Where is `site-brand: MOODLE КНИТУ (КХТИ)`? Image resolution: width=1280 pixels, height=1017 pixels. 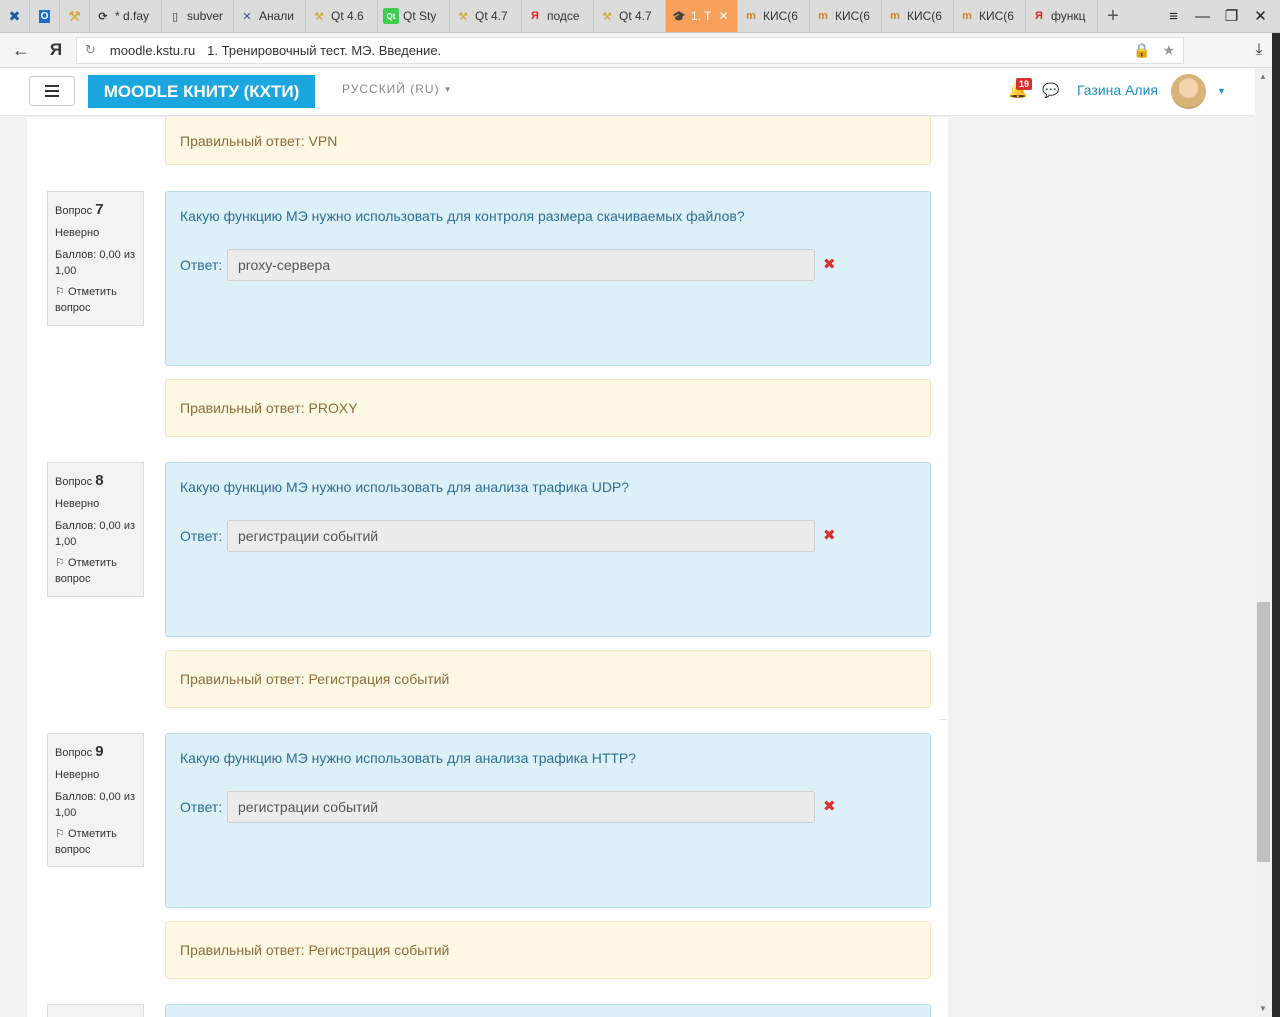 site-brand: MOODLE КНИТУ (КХТИ) is located at coordinates (201, 91).